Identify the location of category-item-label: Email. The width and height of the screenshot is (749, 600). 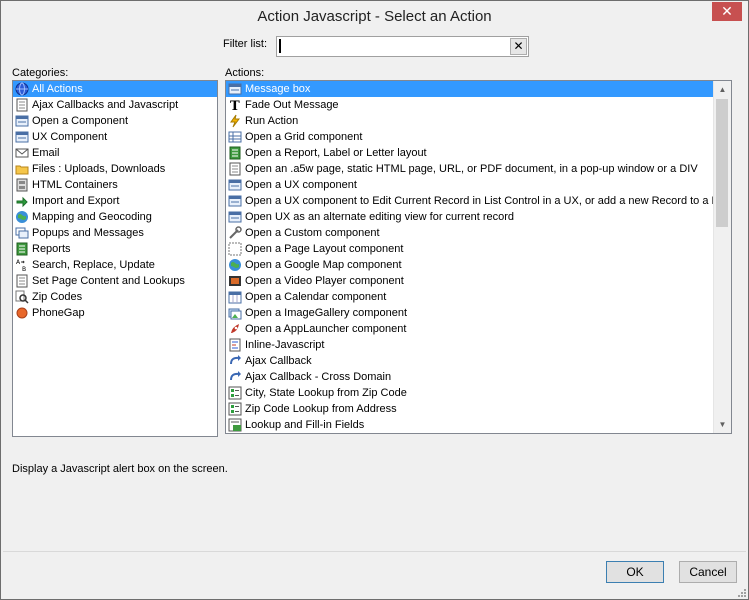
(46, 153).